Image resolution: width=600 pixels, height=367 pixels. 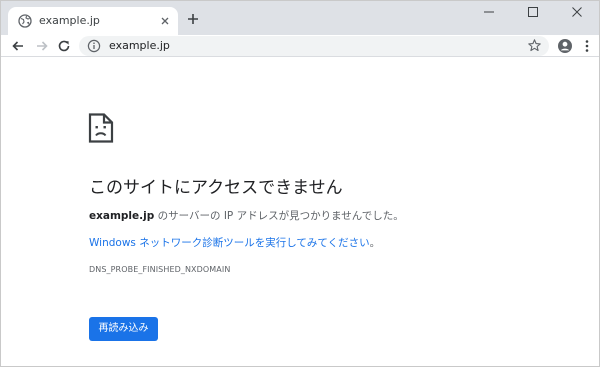 I want to click on globe-icon, so click(x=25, y=21).